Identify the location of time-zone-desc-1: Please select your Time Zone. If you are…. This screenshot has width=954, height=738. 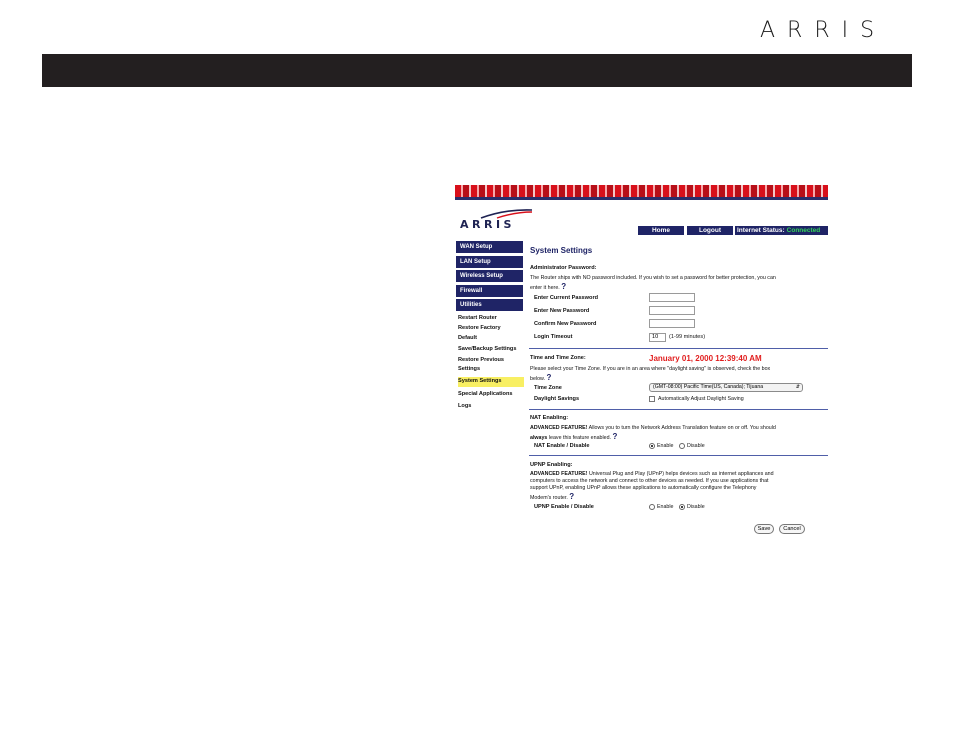
(650, 369).